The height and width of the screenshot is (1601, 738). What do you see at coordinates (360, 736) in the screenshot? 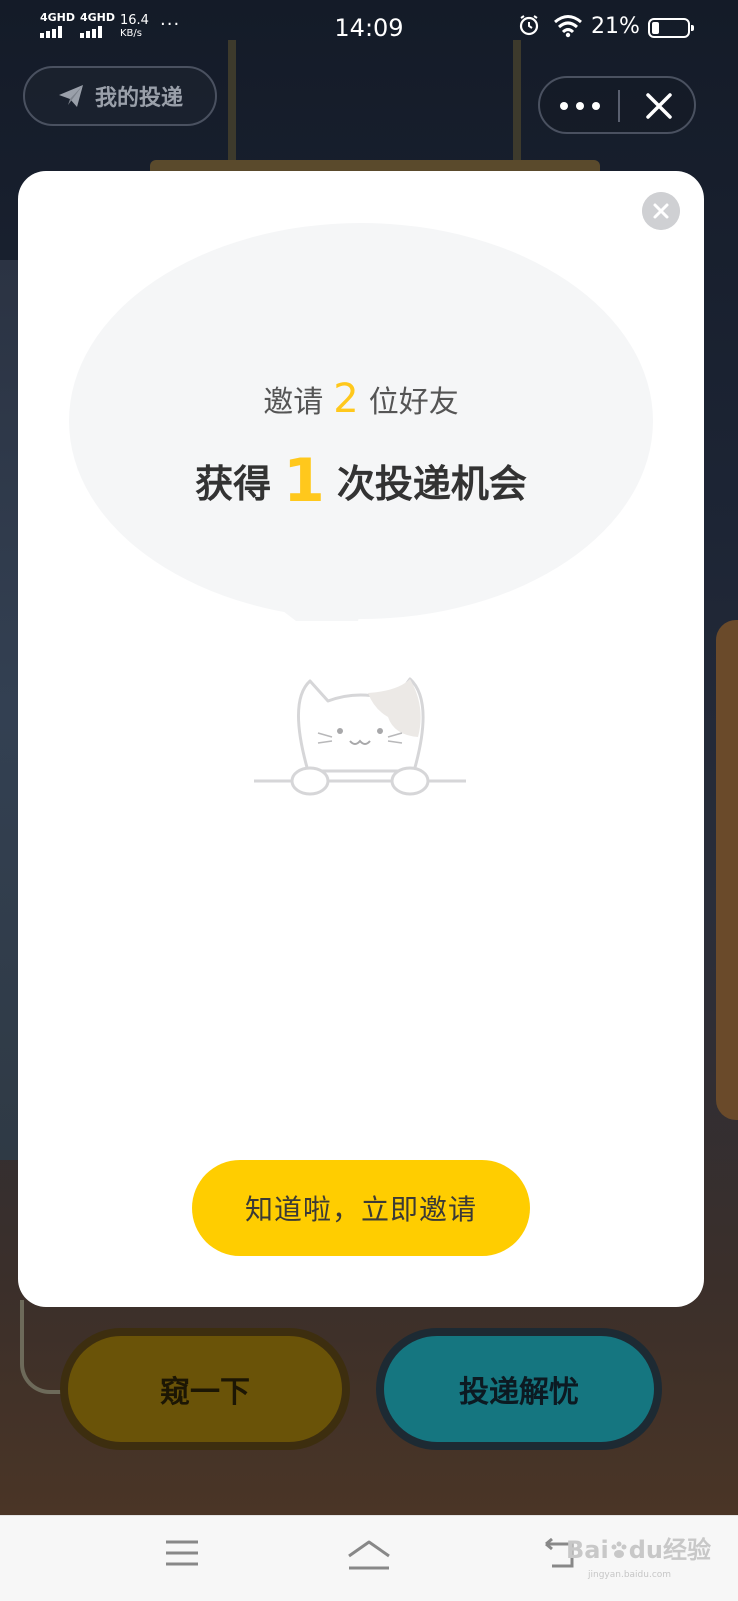
I see `cat-illustration` at bounding box center [360, 736].